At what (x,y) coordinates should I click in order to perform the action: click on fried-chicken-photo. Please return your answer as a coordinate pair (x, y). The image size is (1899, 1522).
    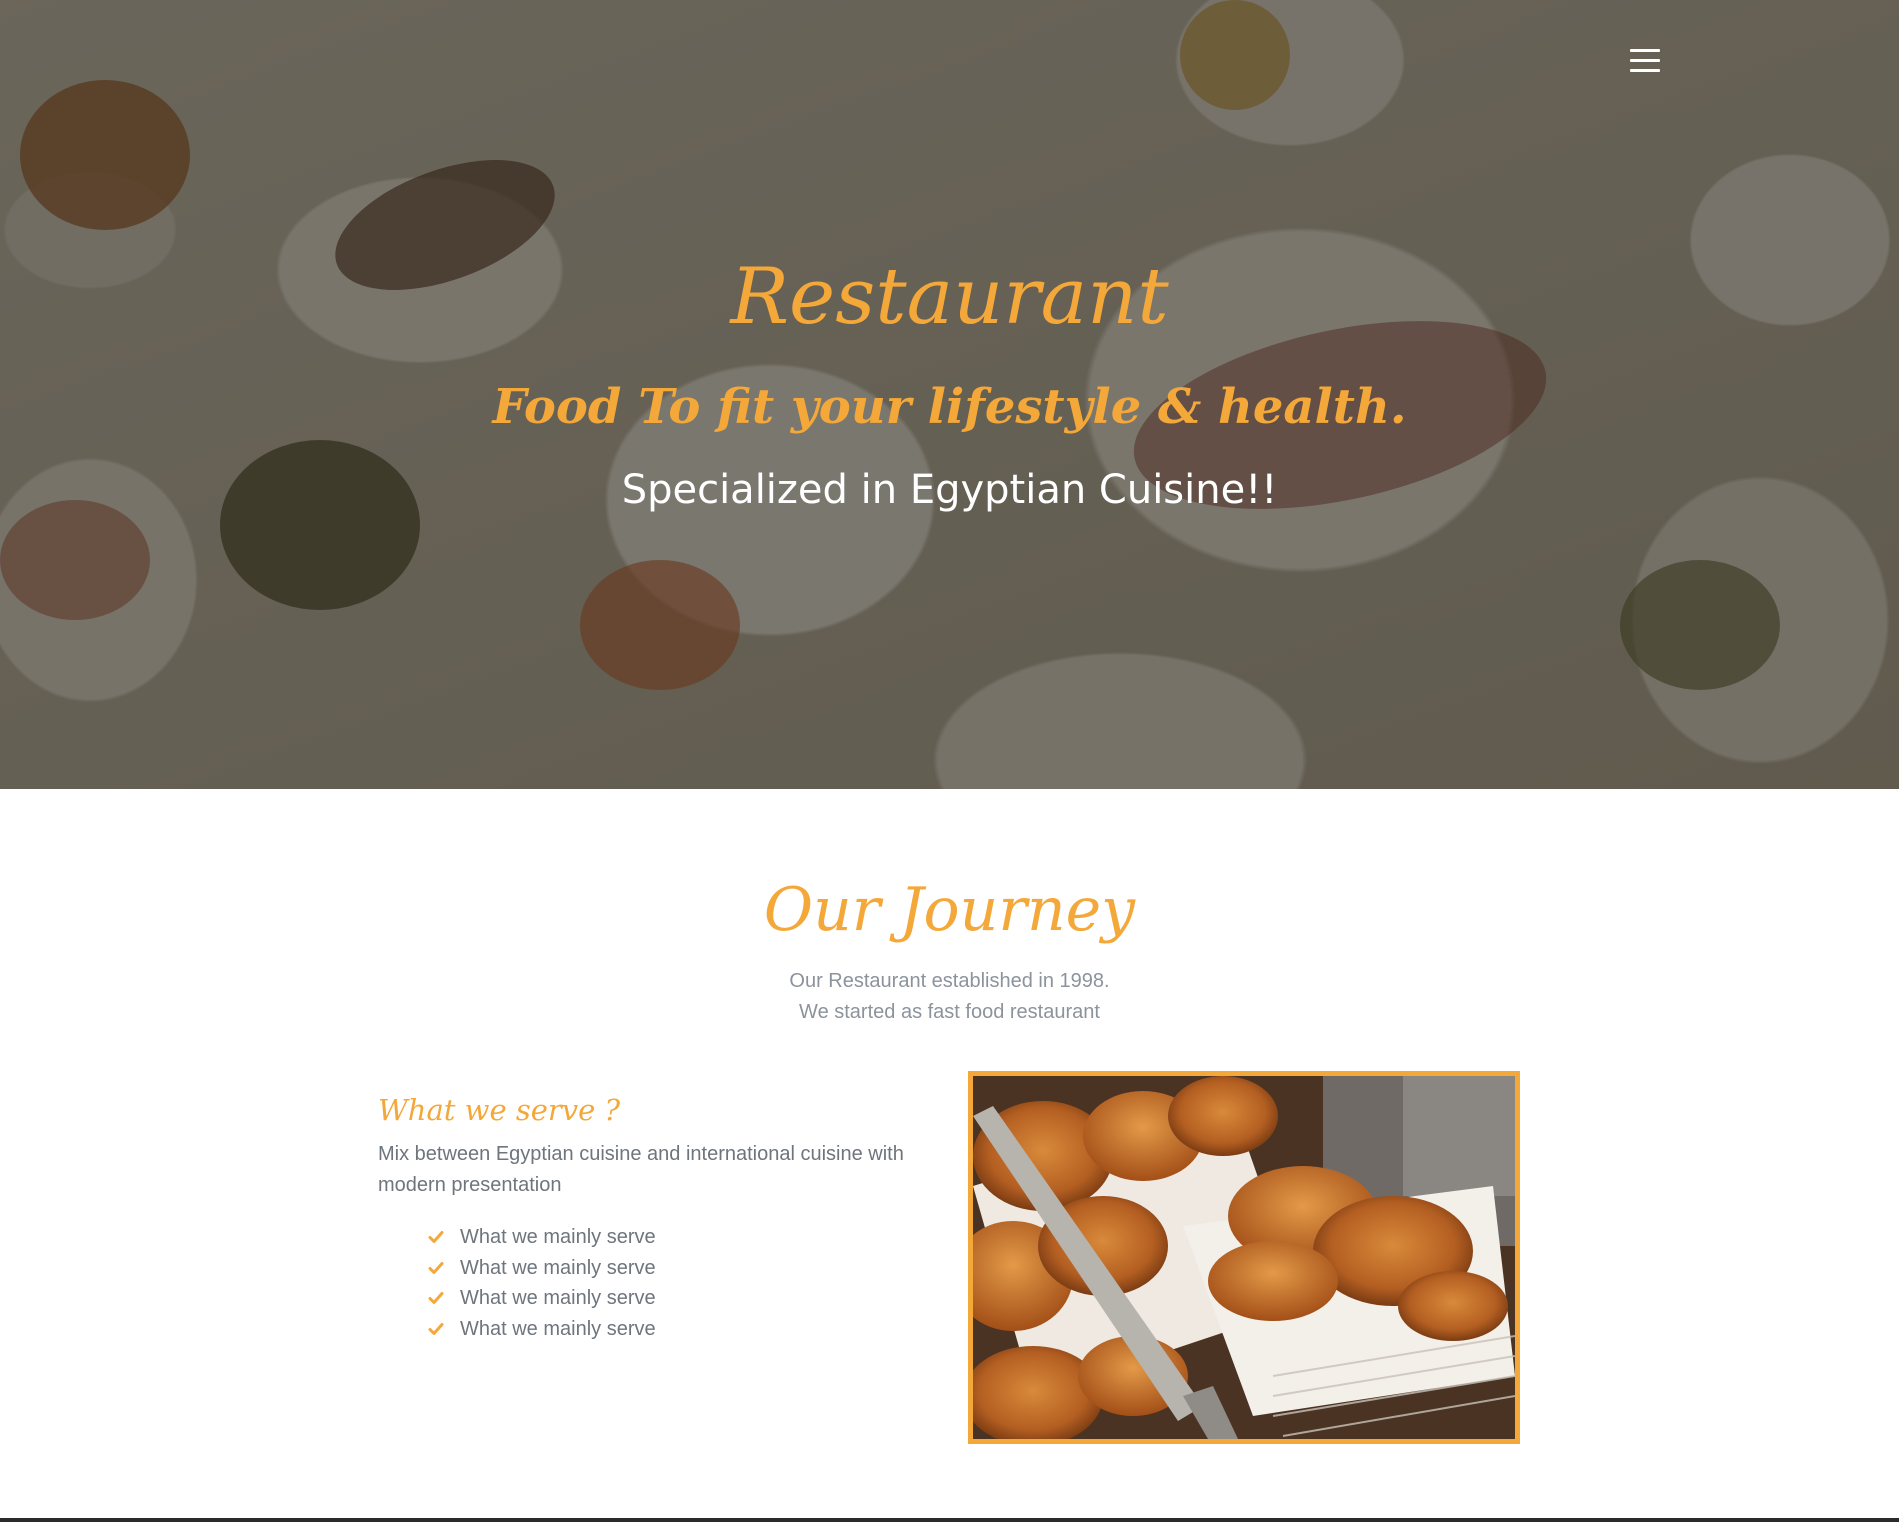
    Looking at the image, I should click on (1244, 1257).